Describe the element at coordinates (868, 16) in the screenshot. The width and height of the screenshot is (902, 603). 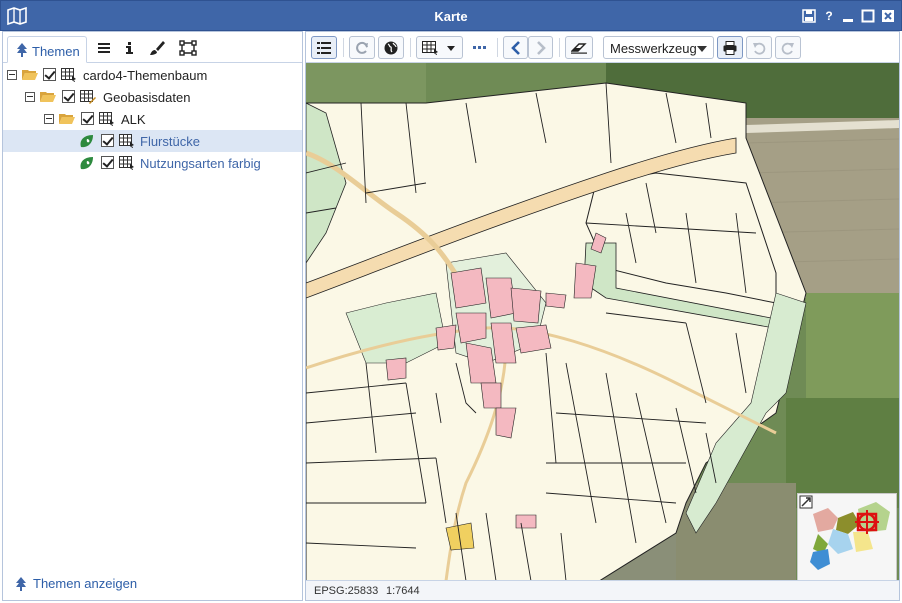
I see `maximize-icon` at that location.